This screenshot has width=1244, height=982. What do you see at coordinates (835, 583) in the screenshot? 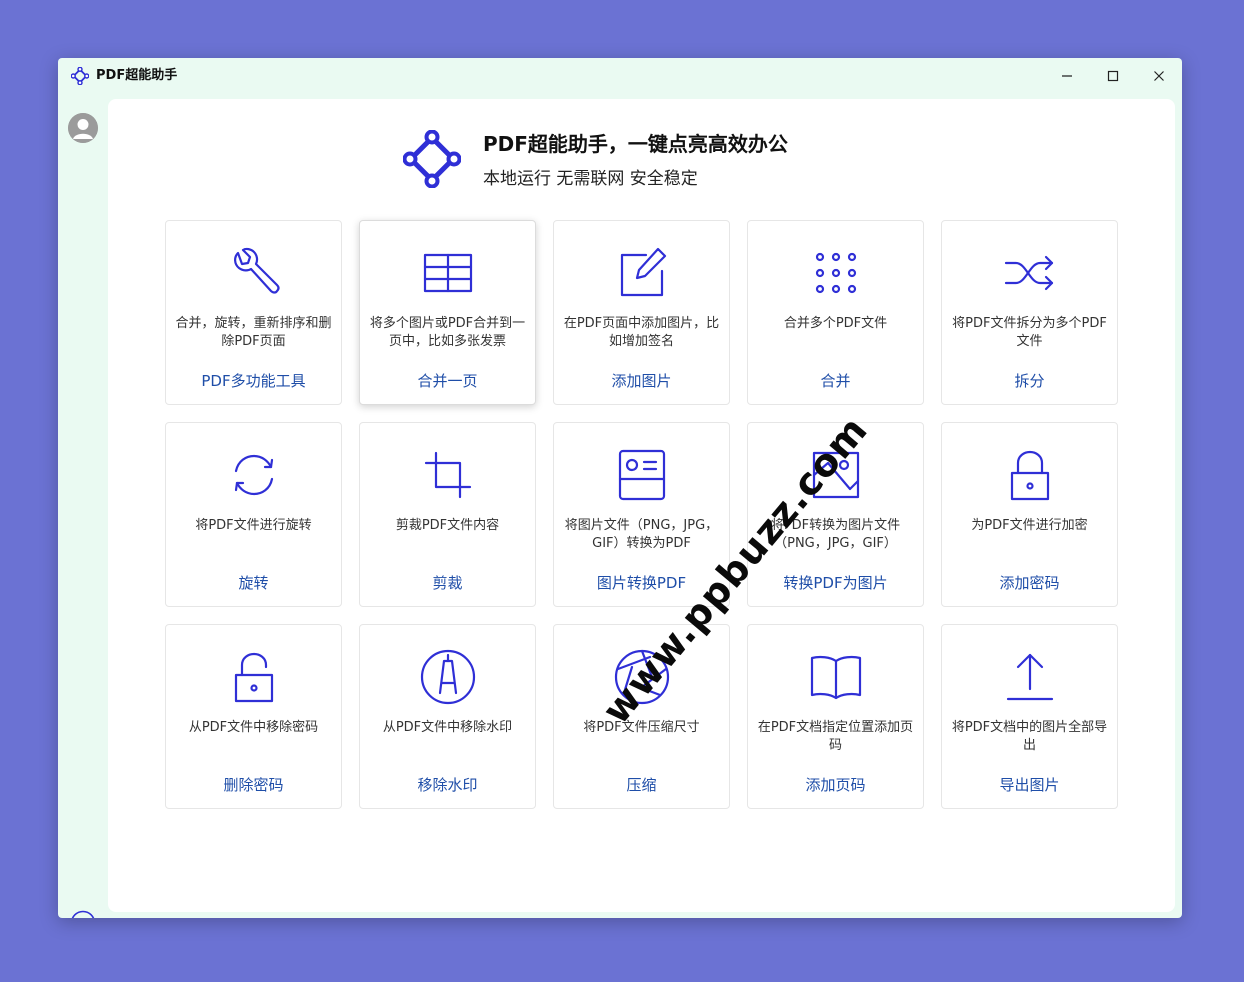
I see `tool-label: 转换PDF为图片` at bounding box center [835, 583].